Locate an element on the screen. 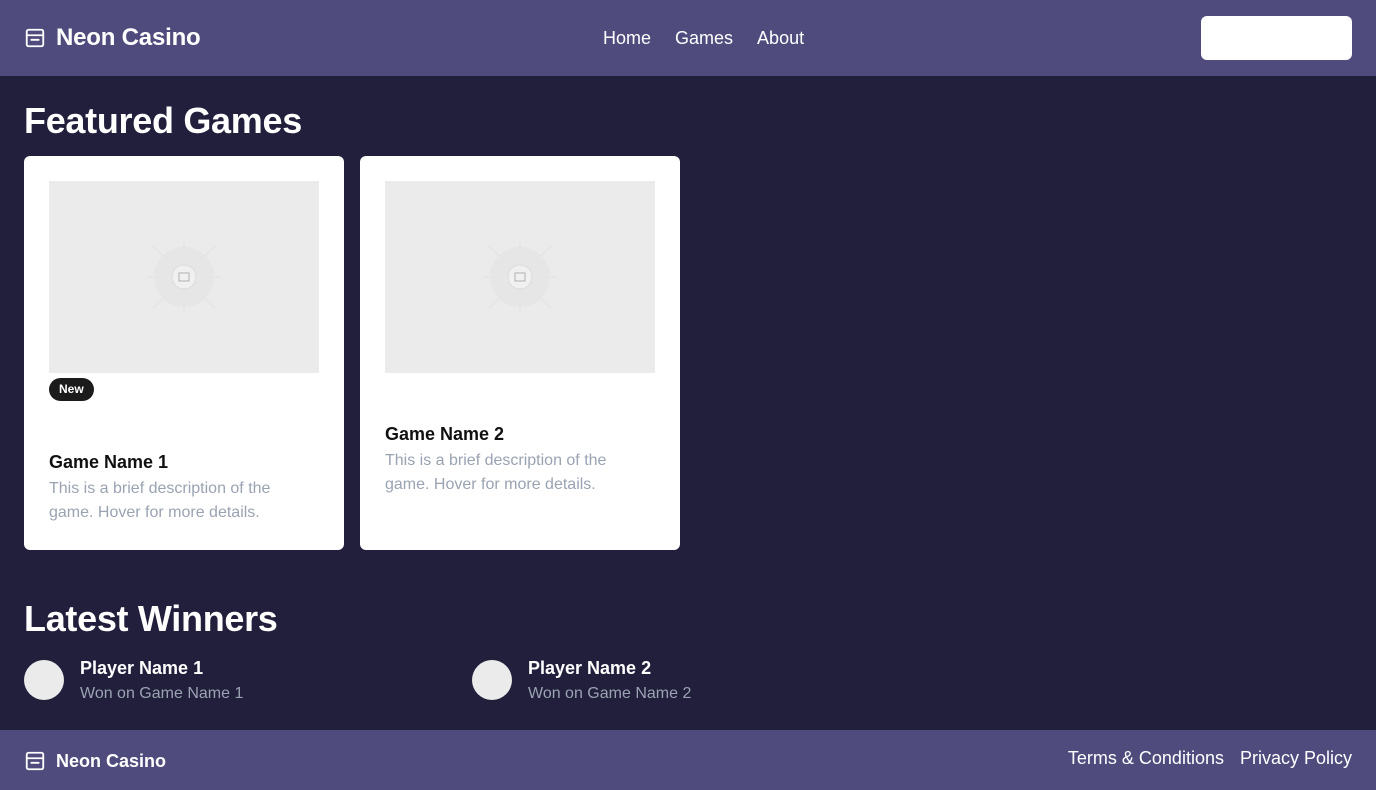  main-nav: Home Games About is located at coordinates (703, 38).